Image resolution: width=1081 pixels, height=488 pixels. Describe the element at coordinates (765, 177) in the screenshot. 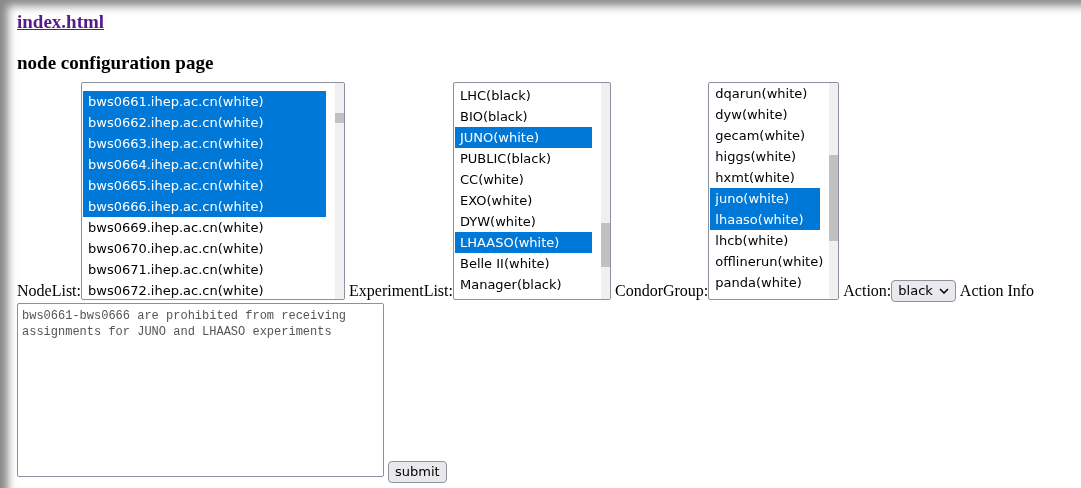

I see `list-option: hxmt(white)` at that location.